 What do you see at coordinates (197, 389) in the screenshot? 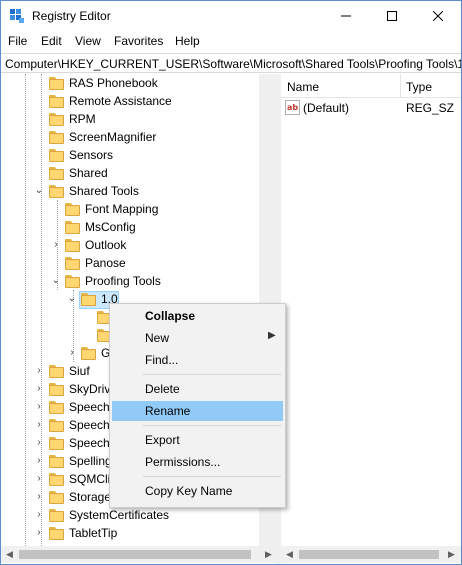
I see `menu-item-delete: Delete` at bounding box center [197, 389].